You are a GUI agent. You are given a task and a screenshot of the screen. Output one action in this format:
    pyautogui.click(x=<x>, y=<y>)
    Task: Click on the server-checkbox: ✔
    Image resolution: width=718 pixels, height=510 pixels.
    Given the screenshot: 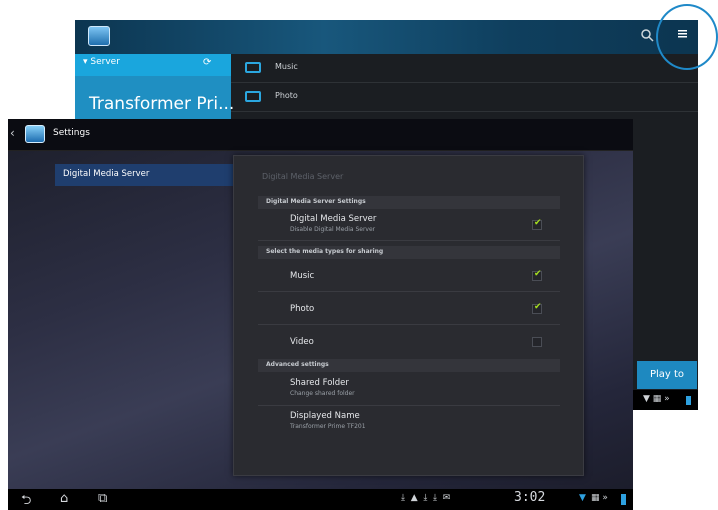 What is the action you would take?
    pyautogui.click(x=537, y=224)
    